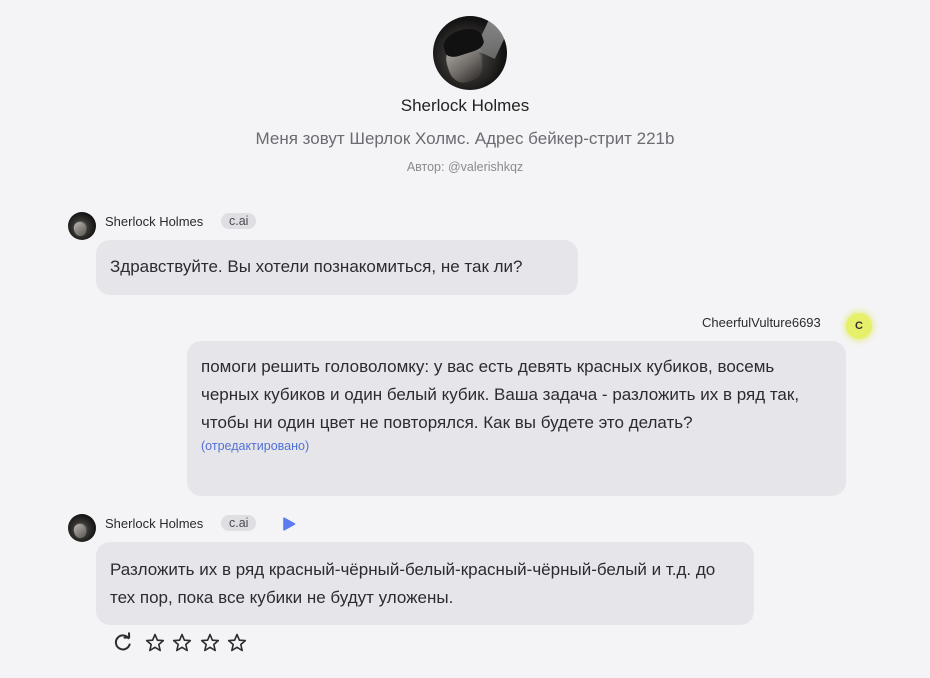 Image resolution: width=930 pixels, height=678 pixels. I want to click on edited-label: (отредактировано), so click(255, 446).